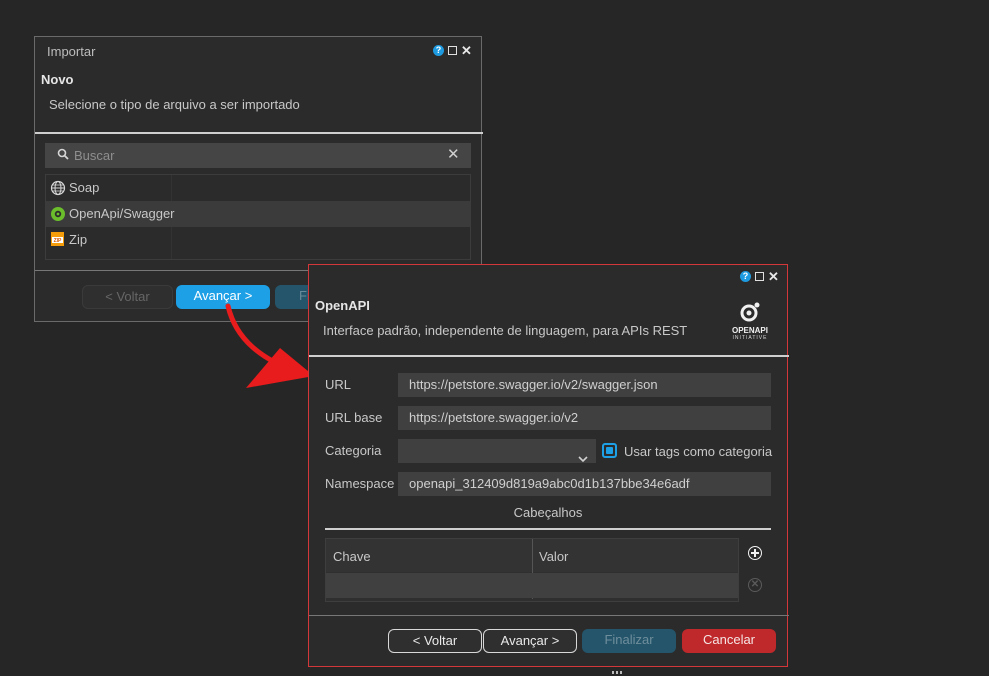 This screenshot has width=989, height=676. I want to click on headers-table: Chave Valor, so click(532, 570).